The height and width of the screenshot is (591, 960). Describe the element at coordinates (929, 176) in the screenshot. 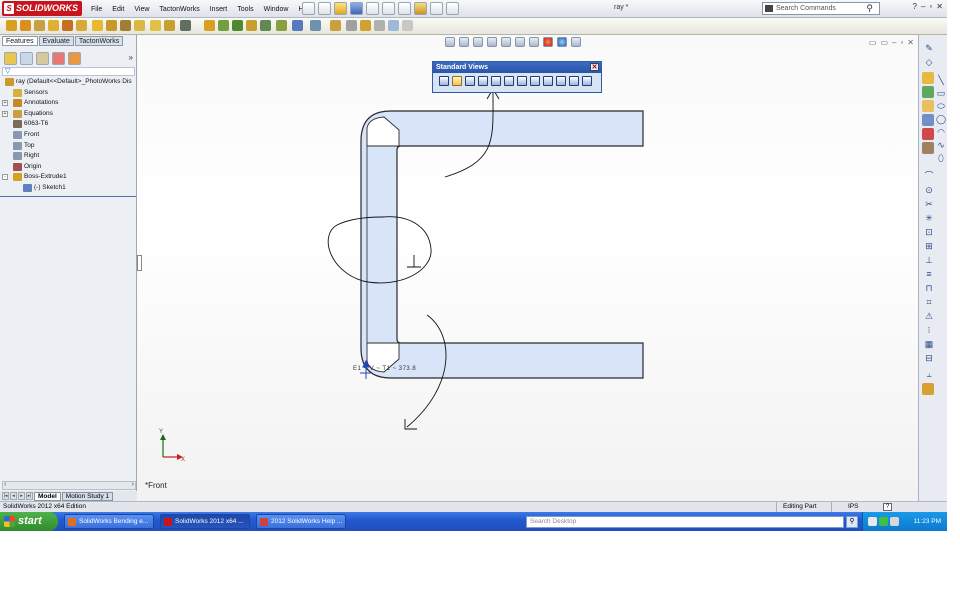

I see `fillet-sketch-icon: ⌒` at that location.